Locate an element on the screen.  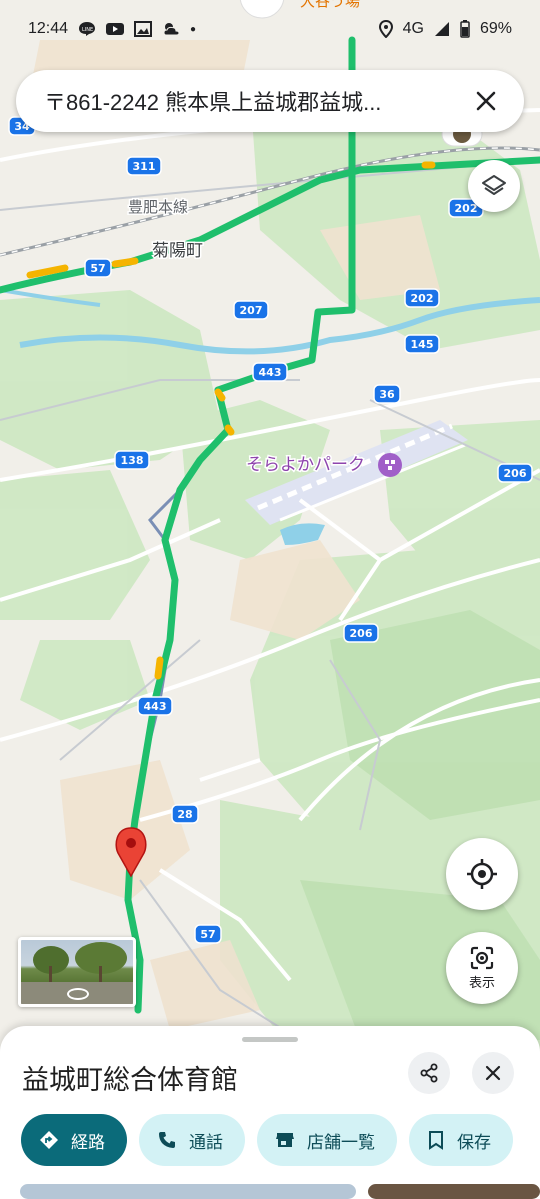
display-button-label: 表示 is located at coordinates (481, 982).